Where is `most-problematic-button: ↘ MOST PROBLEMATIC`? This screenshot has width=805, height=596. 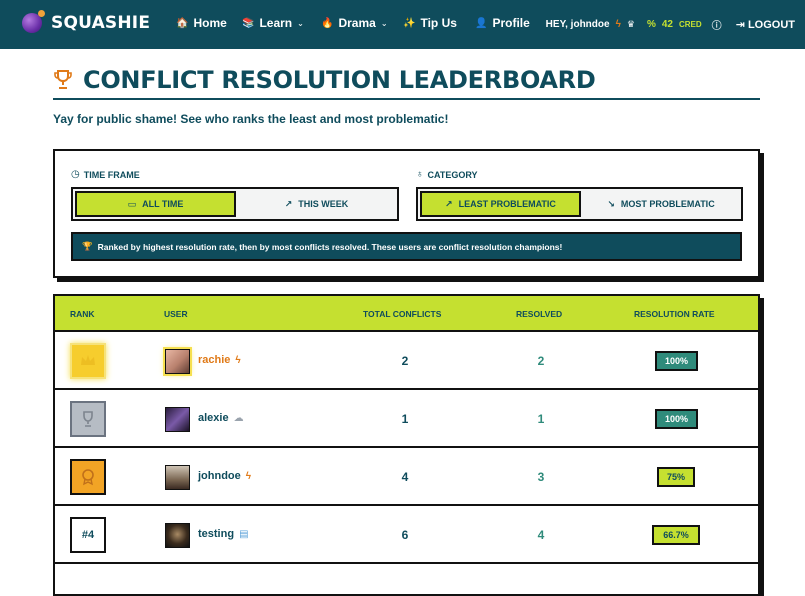 most-problematic-button: ↘ MOST PROBLEMATIC is located at coordinates (661, 204).